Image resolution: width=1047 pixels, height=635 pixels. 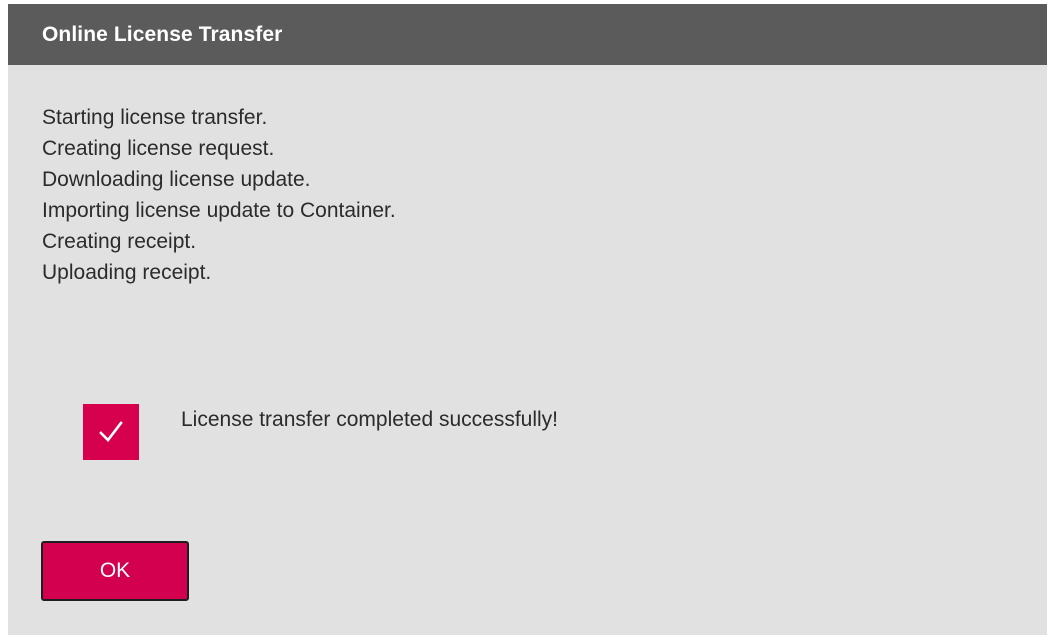 What do you see at coordinates (176, 179) in the screenshot?
I see `log-line-download: Downloading license update.` at bounding box center [176, 179].